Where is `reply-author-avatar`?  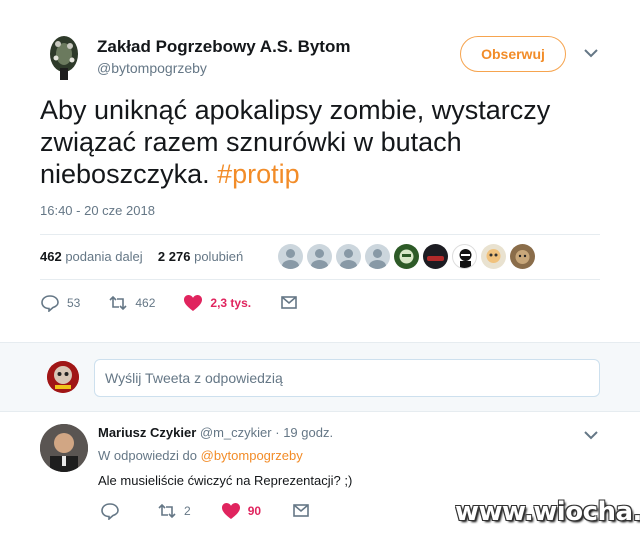
reply-author-avatar is located at coordinates (64, 448).